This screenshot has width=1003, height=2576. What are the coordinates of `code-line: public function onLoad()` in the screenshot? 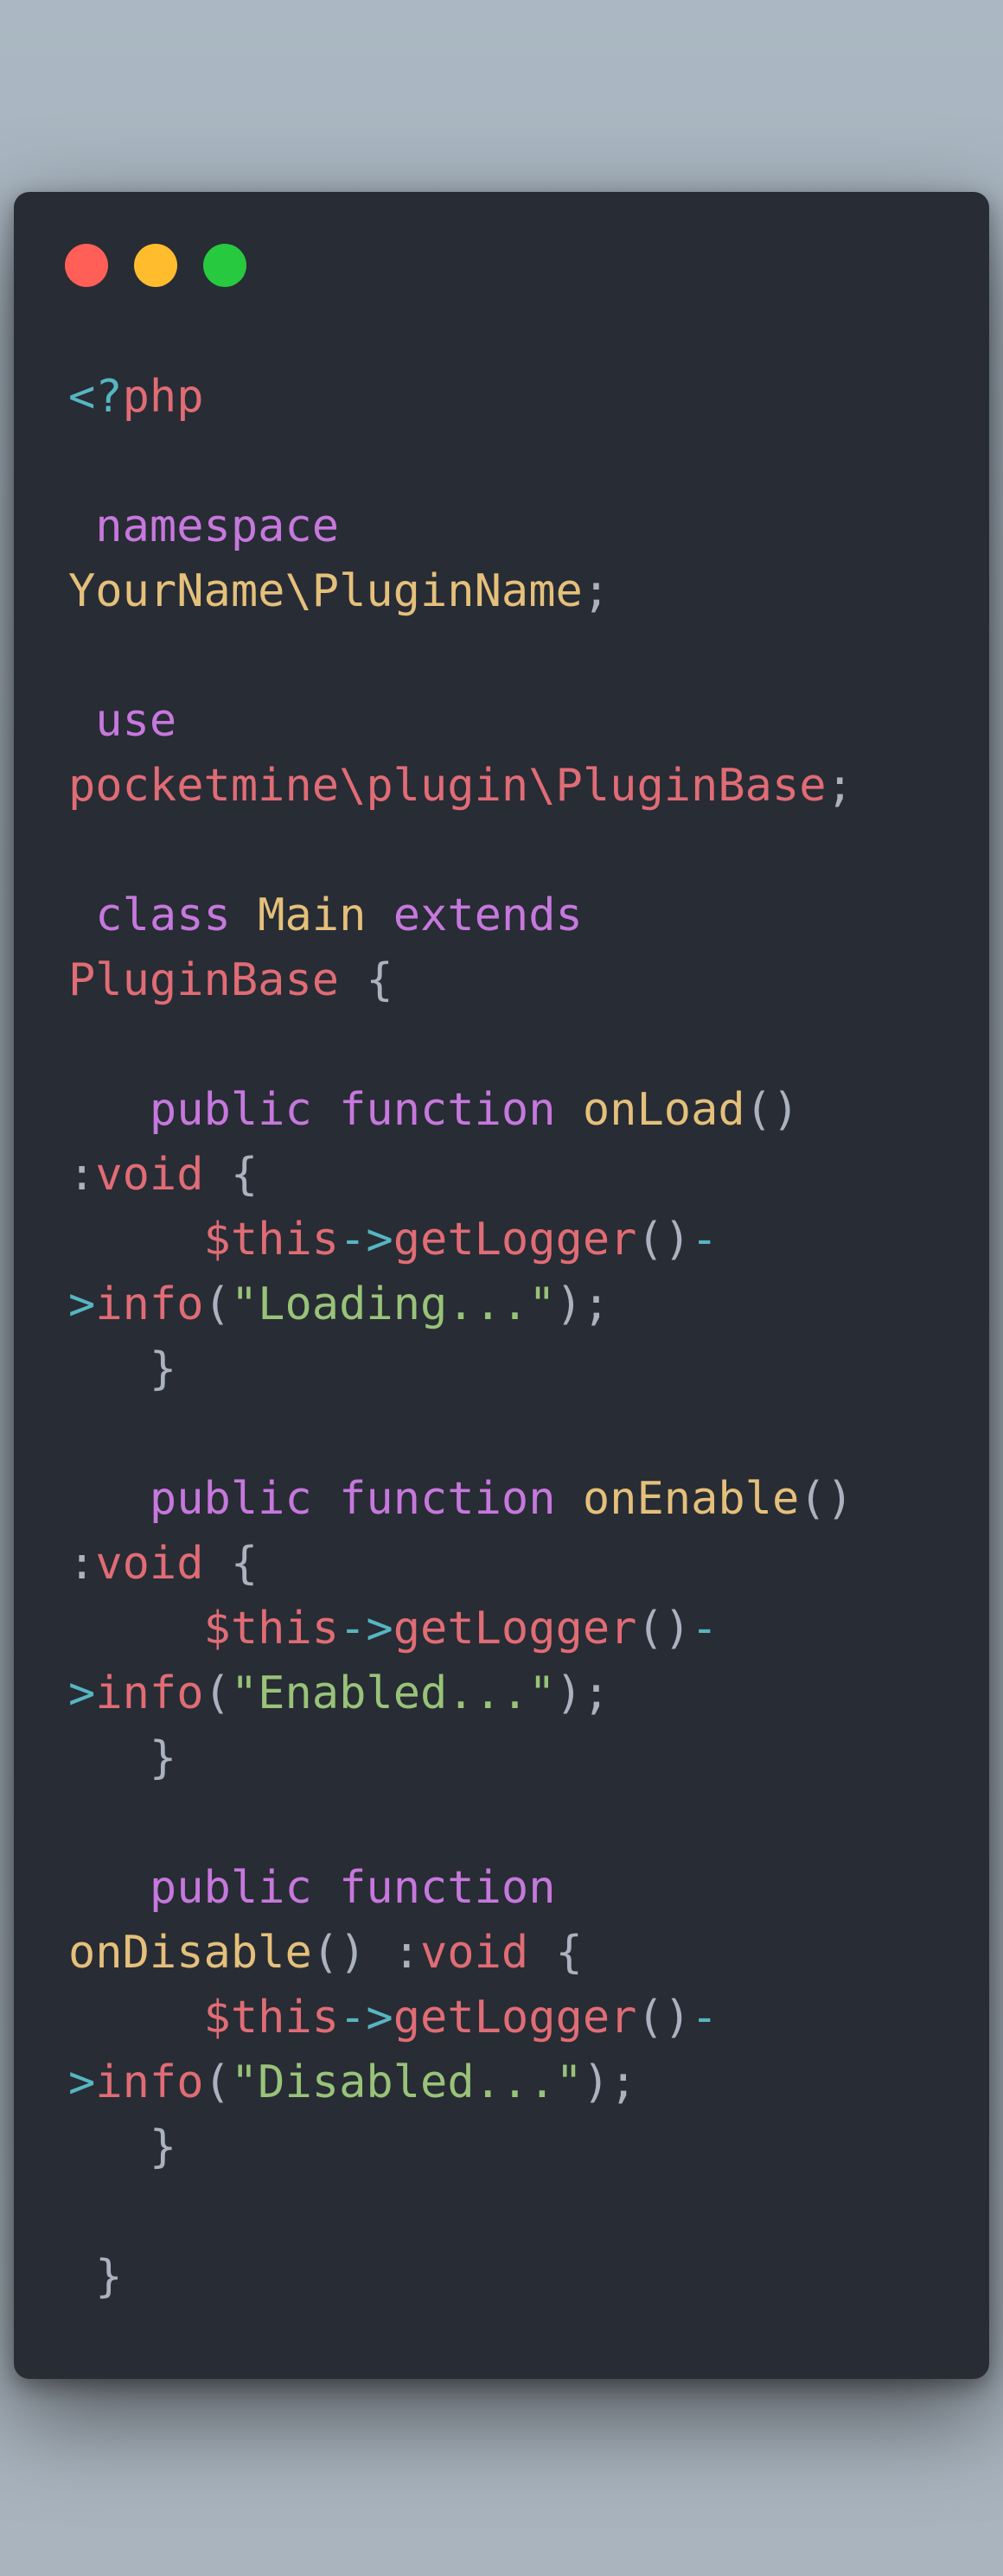 It's located at (511, 1110).